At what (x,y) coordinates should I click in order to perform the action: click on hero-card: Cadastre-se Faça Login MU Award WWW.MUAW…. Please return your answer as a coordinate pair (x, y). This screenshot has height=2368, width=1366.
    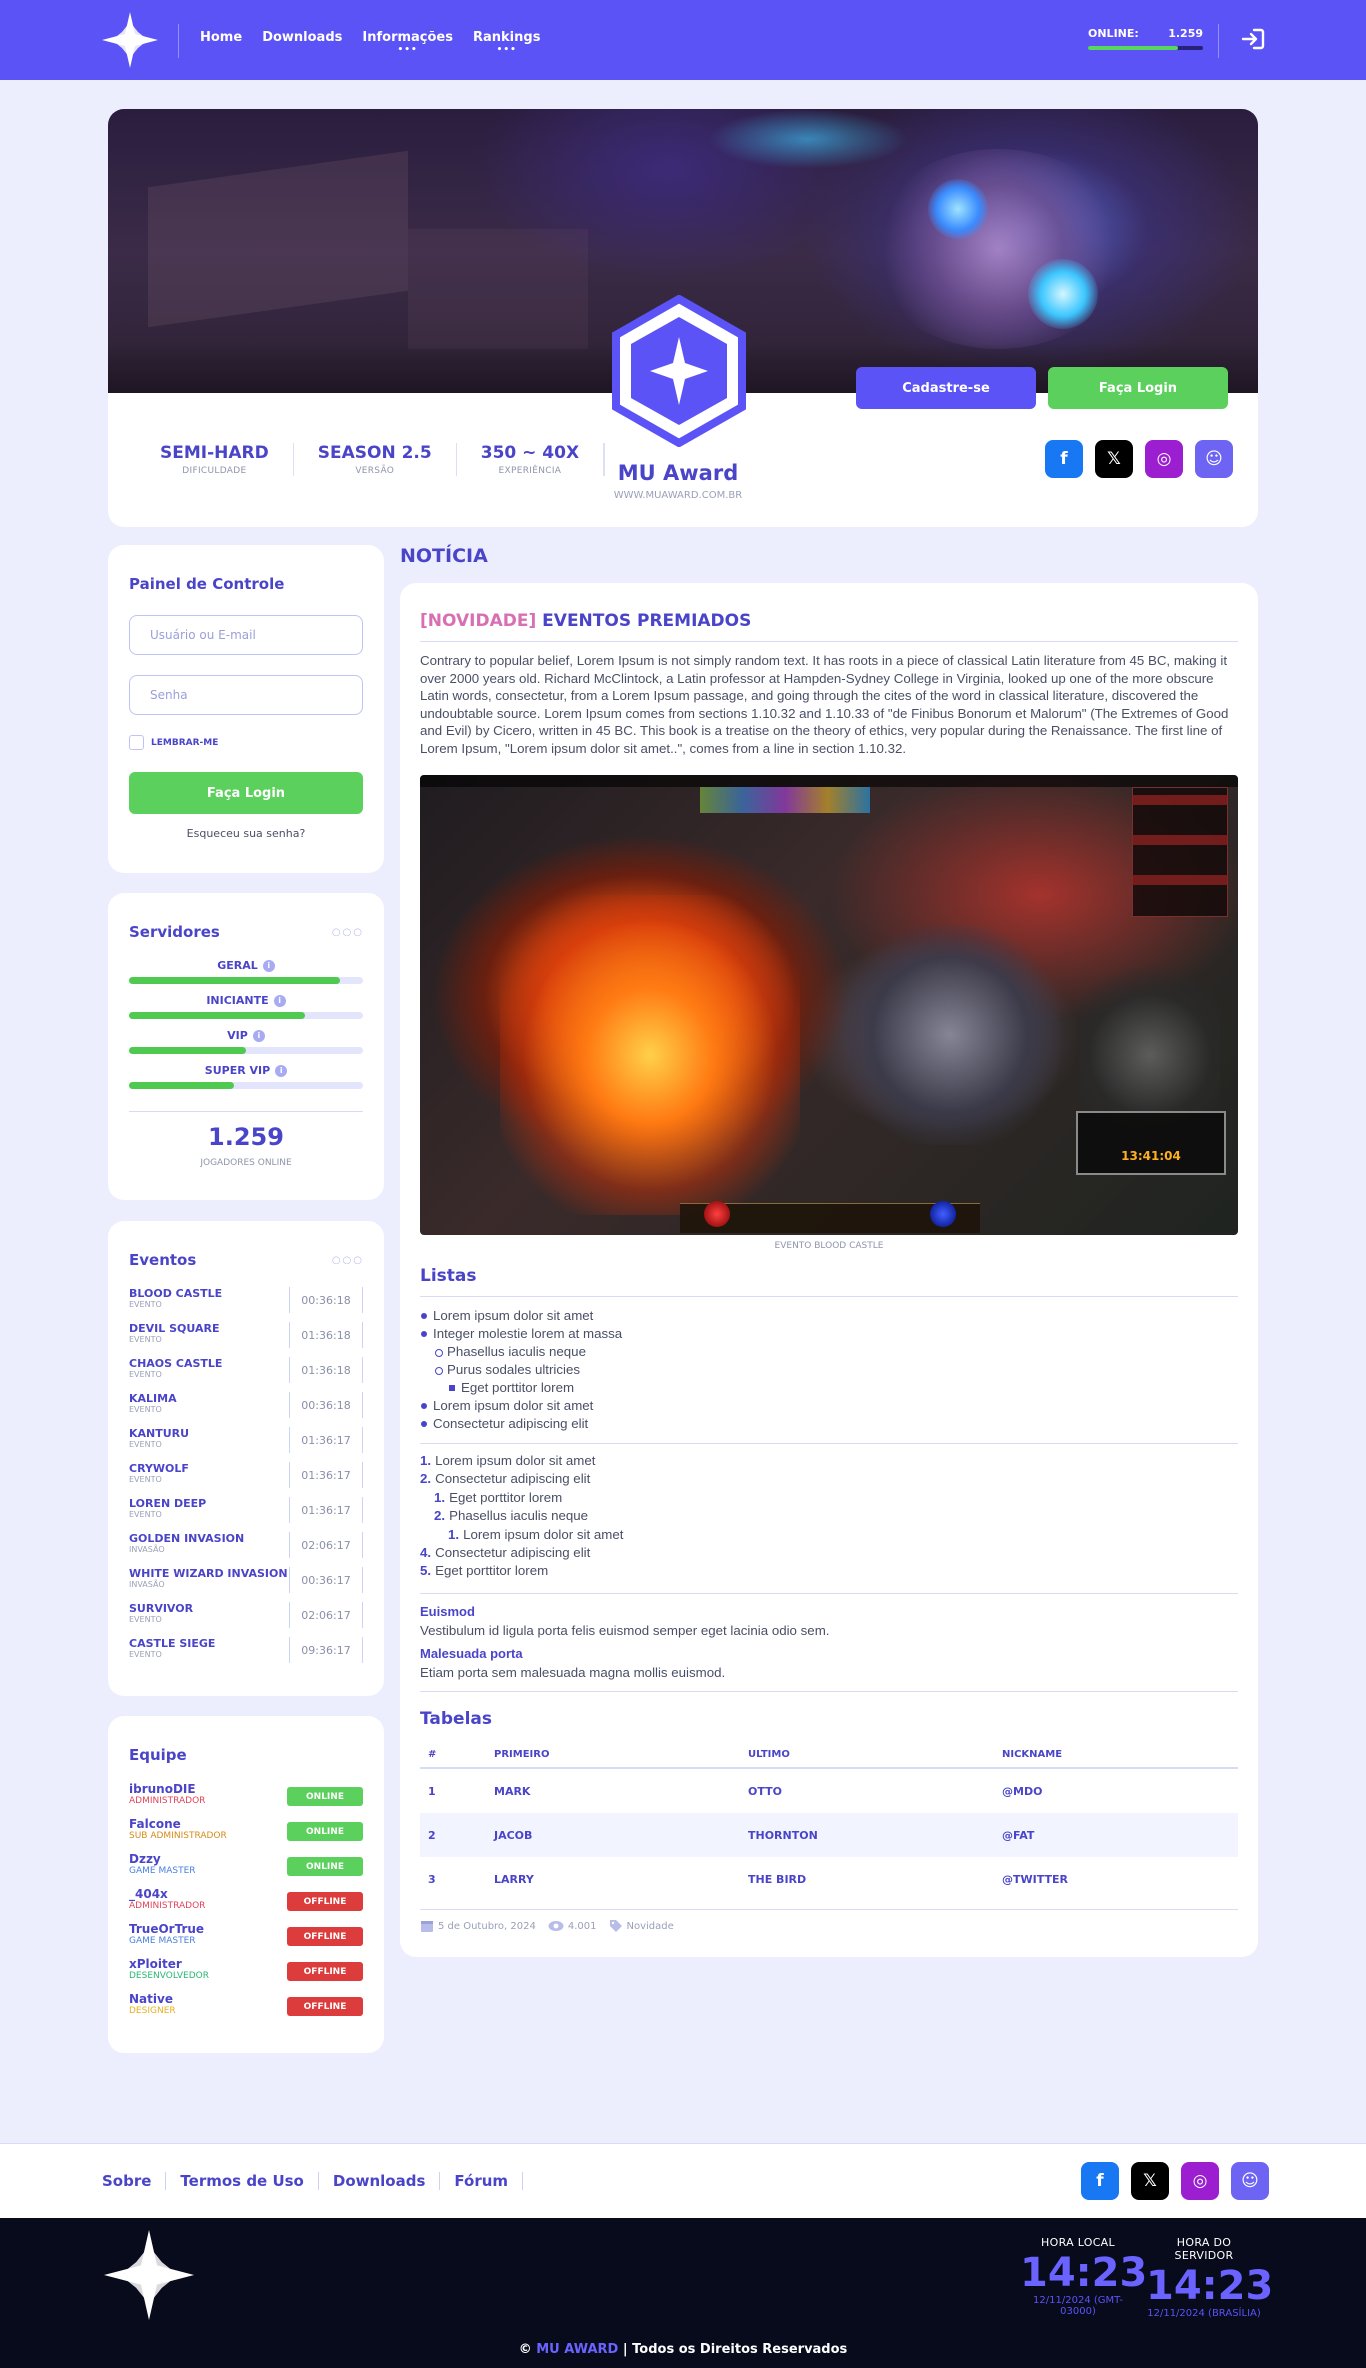
    Looking at the image, I should click on (683, 318).